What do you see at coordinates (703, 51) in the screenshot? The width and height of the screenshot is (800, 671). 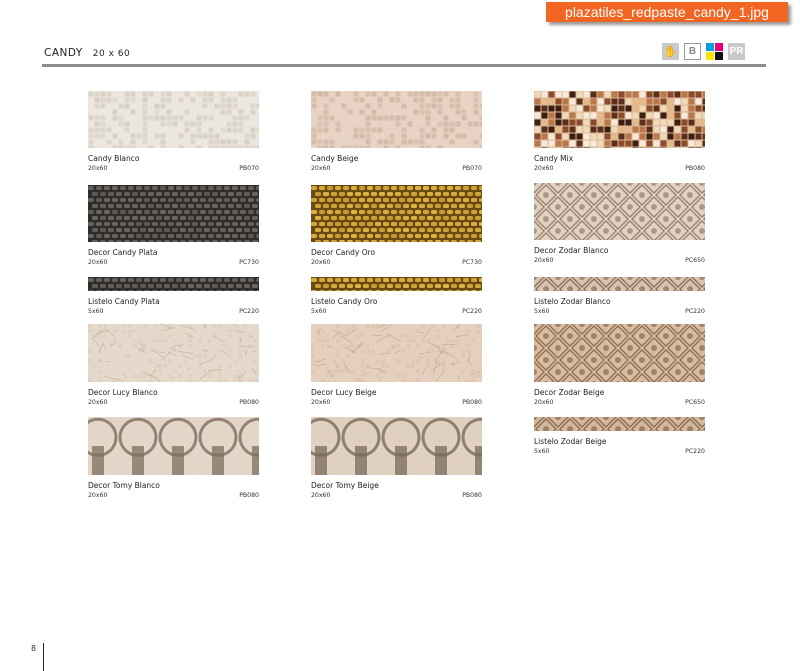 I see `icon-bar: ✋ B PR` at bounding box center [703, 51].